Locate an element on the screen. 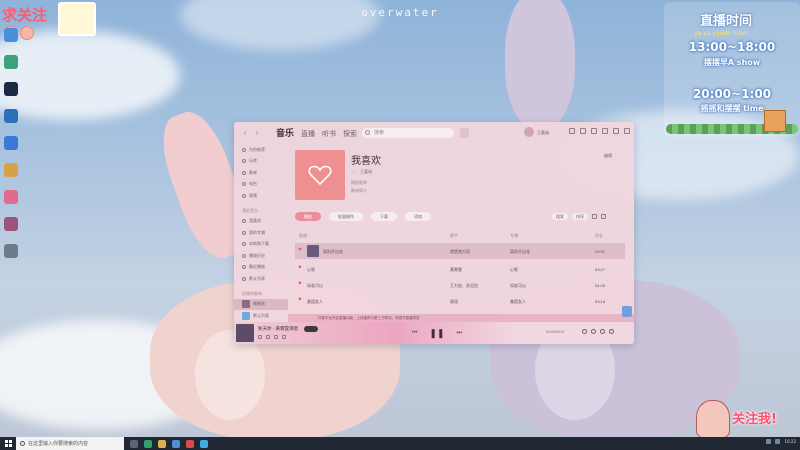  download-icon is located at coordinates (268, 337).